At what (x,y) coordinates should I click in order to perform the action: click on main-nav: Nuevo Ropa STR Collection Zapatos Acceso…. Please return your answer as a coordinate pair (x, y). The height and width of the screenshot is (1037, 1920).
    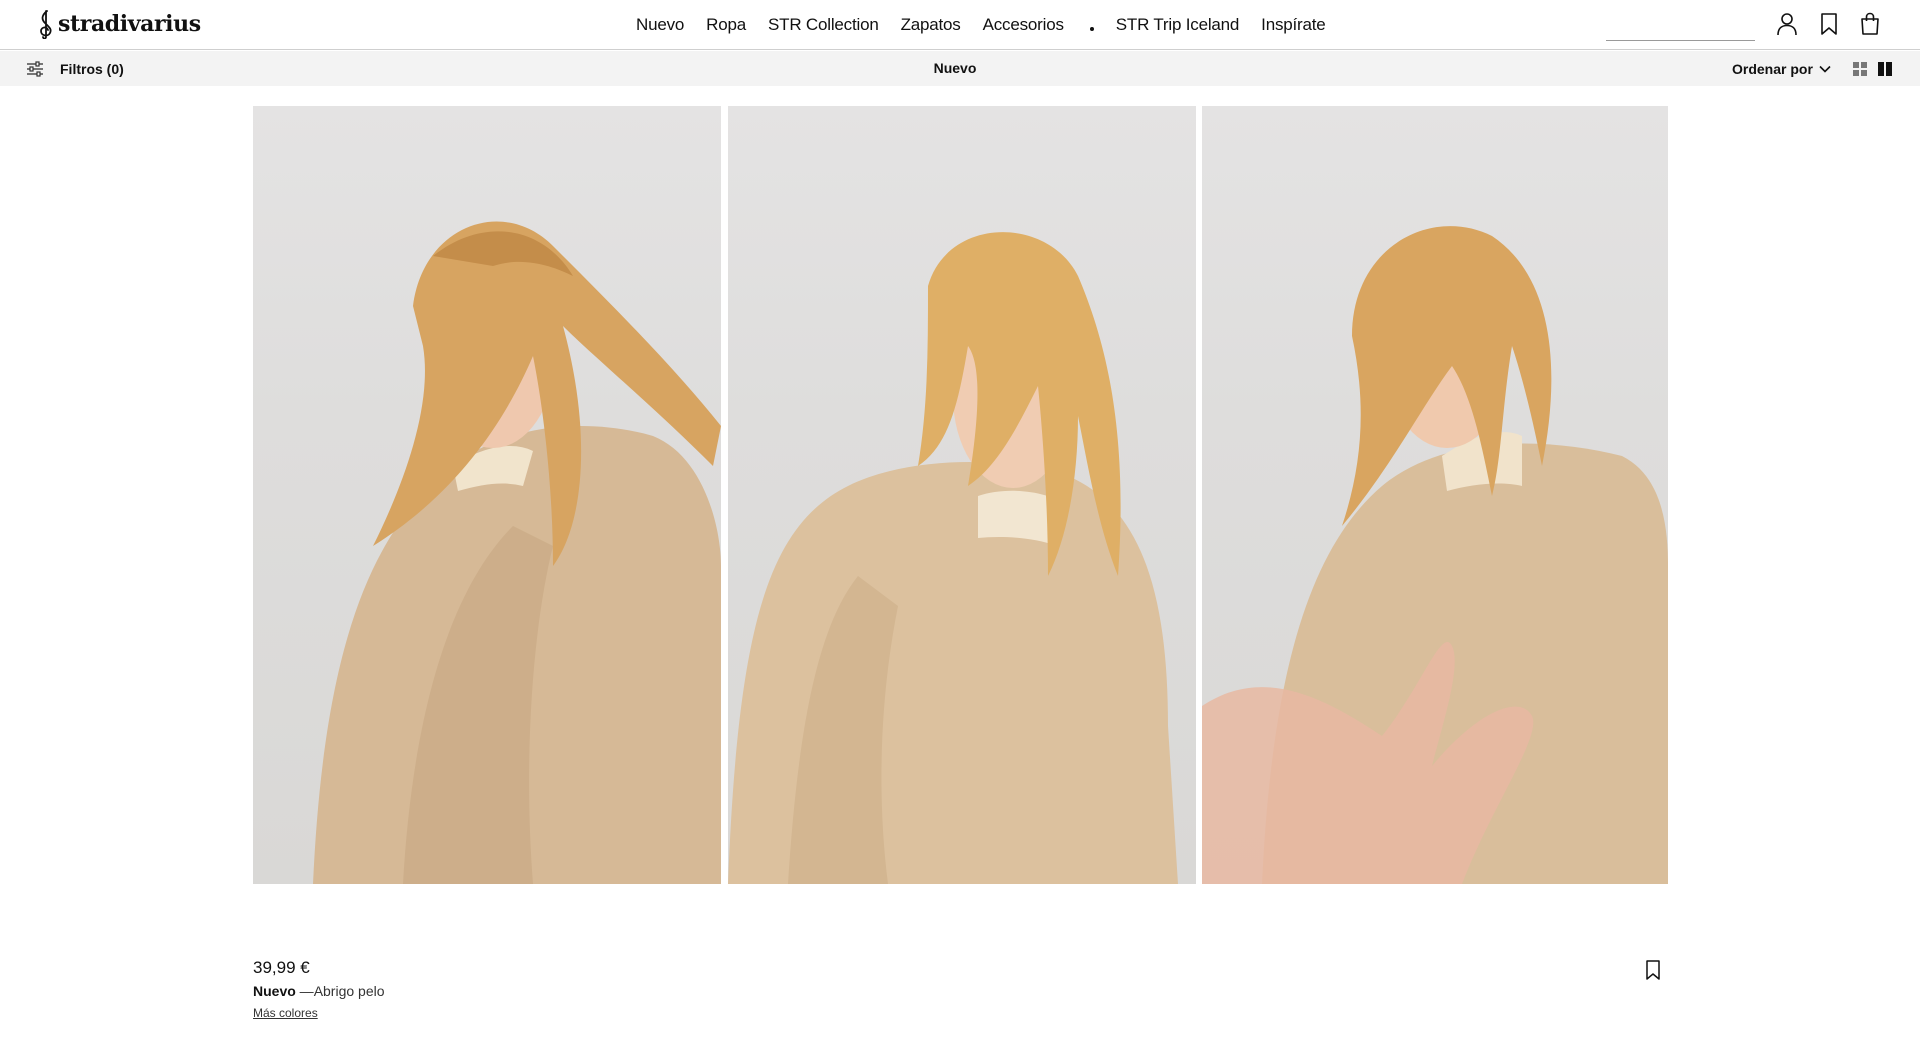
    Looking at the image, I should click on (992, 25).